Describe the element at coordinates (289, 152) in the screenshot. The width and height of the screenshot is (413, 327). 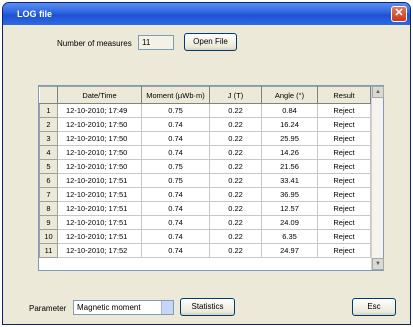
I see `table-cell: 14.26` at that location.